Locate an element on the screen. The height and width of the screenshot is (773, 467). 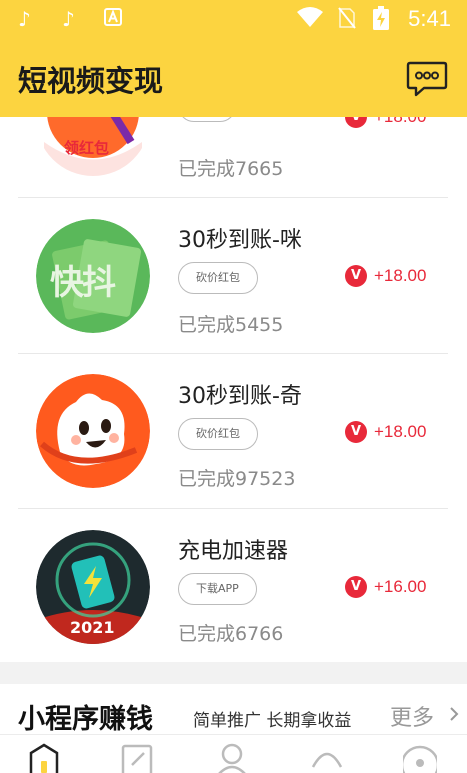
task-avatar: 领红包 is located at coordinates (93, 146).